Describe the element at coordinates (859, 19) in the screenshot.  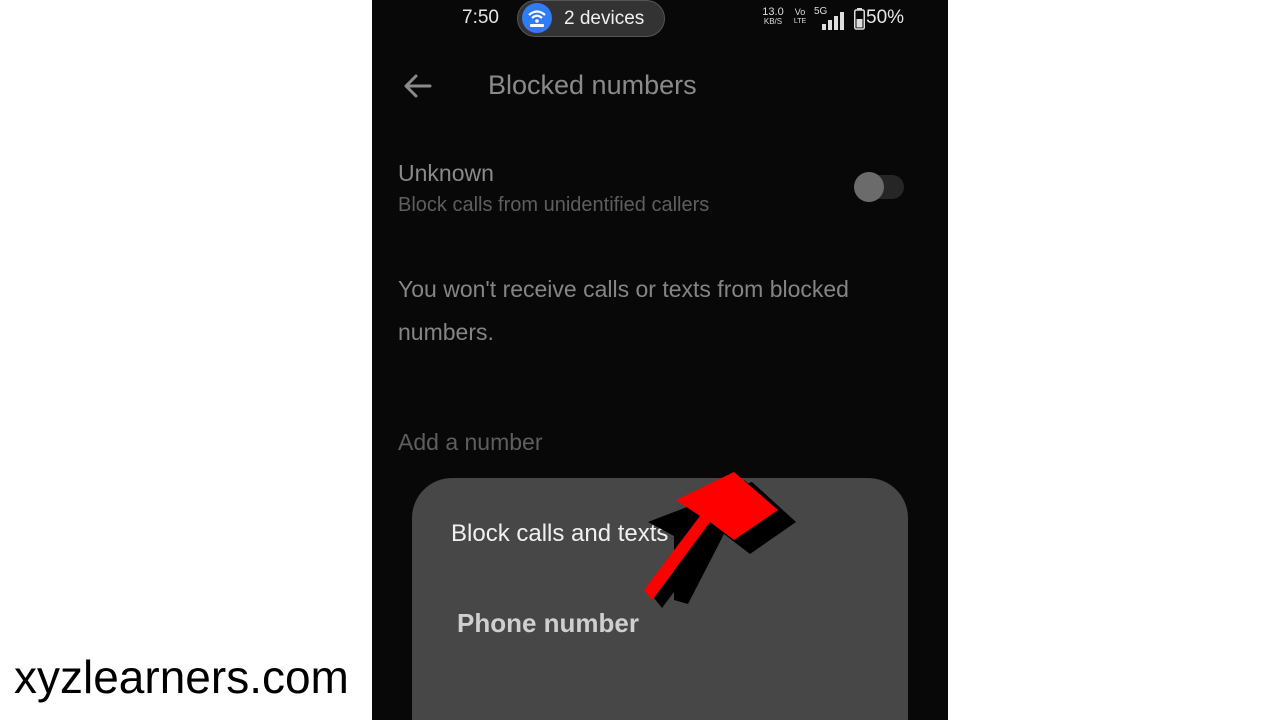
I see `battery-icon` at that location.